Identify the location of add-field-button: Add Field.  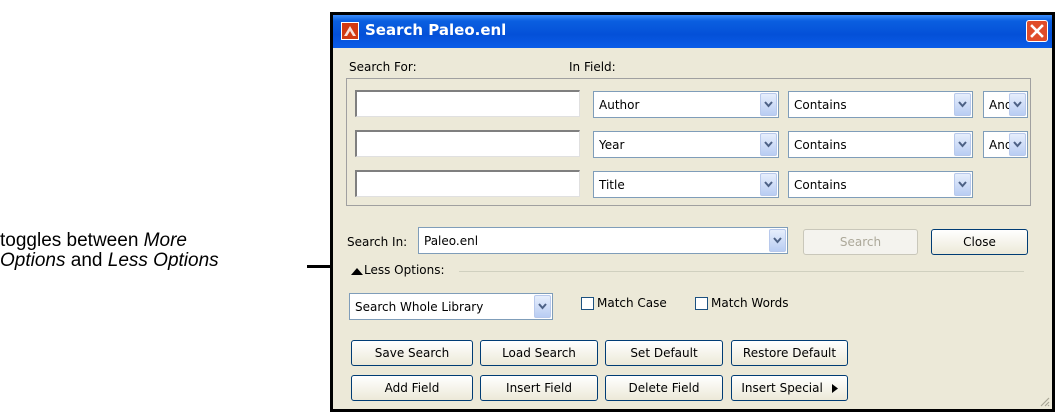
(412, 388).